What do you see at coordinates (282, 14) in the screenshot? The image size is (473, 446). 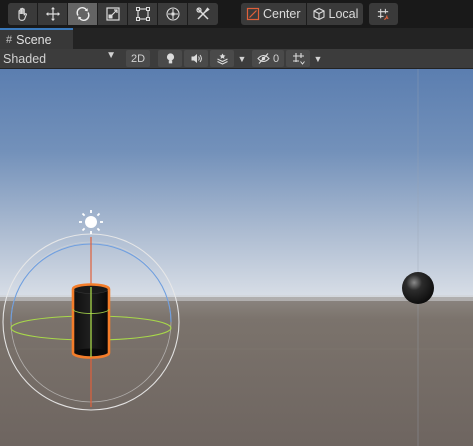 I see `pivot-mode-label: Center` at bounding box center [282, 14].